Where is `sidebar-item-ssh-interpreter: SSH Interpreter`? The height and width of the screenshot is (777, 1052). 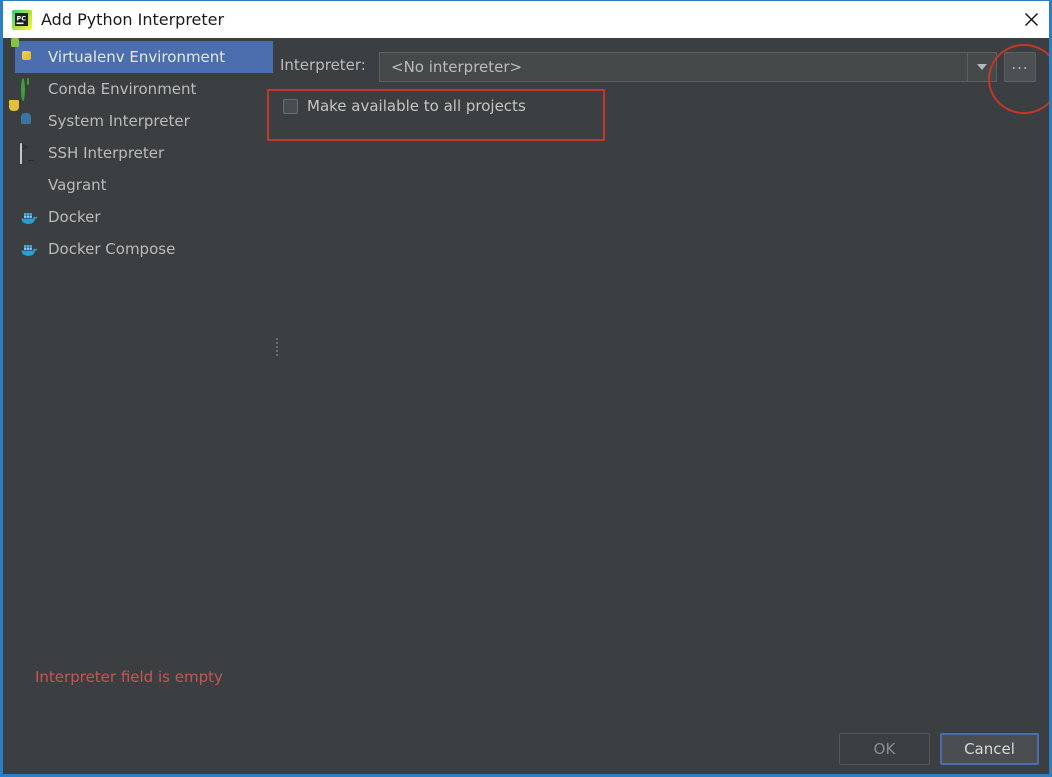
sidebar-item-ssh-interpreter: SSH Interpreter is located at coordinates (144, 153).